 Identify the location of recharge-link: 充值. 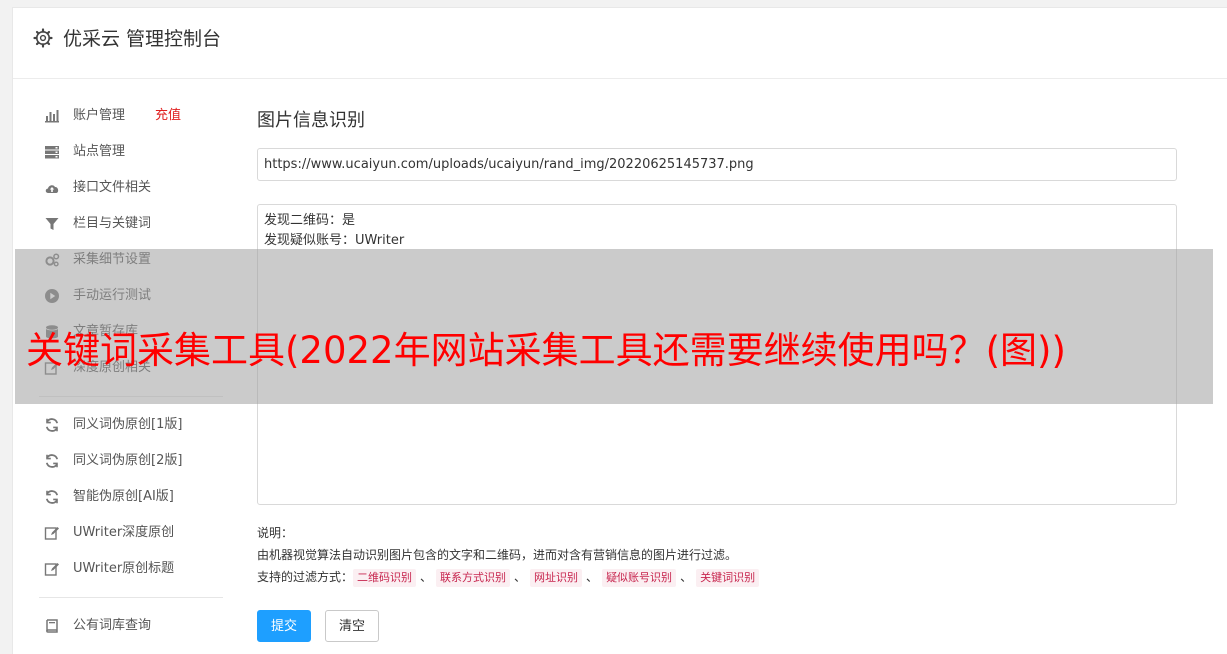
(168, 116).